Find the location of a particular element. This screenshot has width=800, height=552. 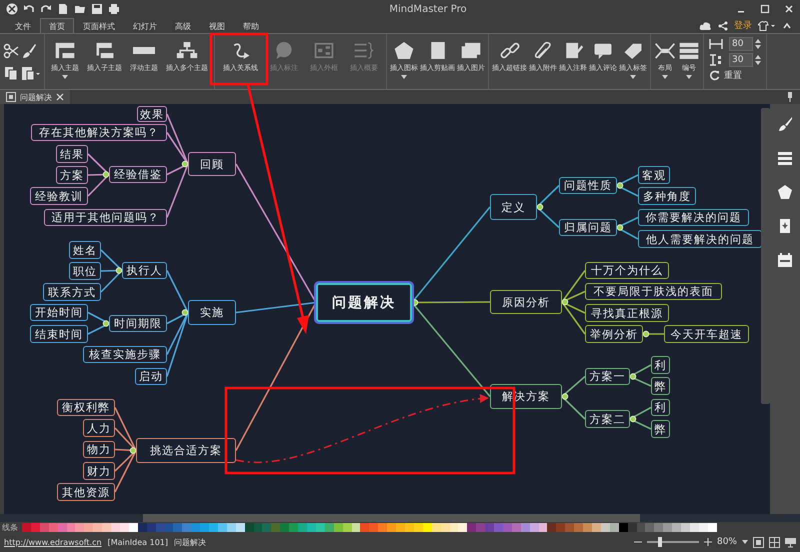

topic-node: 挑选合适方案 is located at coordinates (186, 450).